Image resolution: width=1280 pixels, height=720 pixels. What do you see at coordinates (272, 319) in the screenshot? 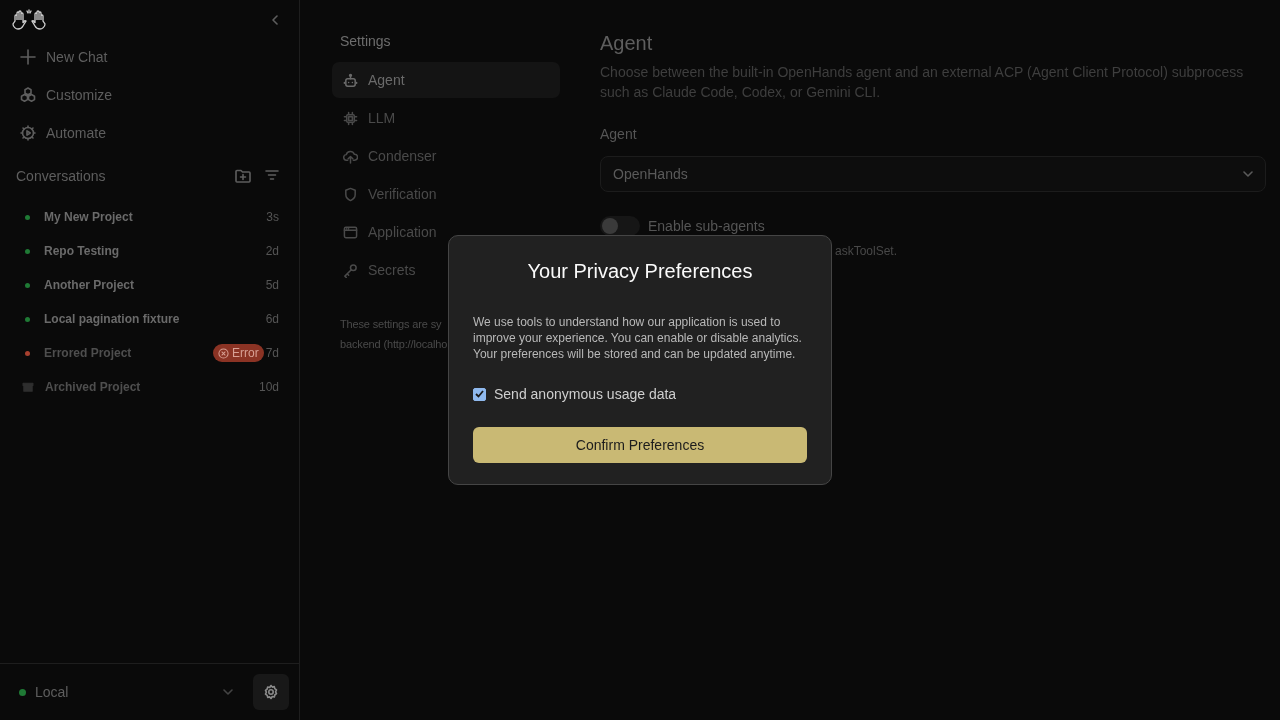
I see `conversation-age: 6d` at bounding box center [272, 319].